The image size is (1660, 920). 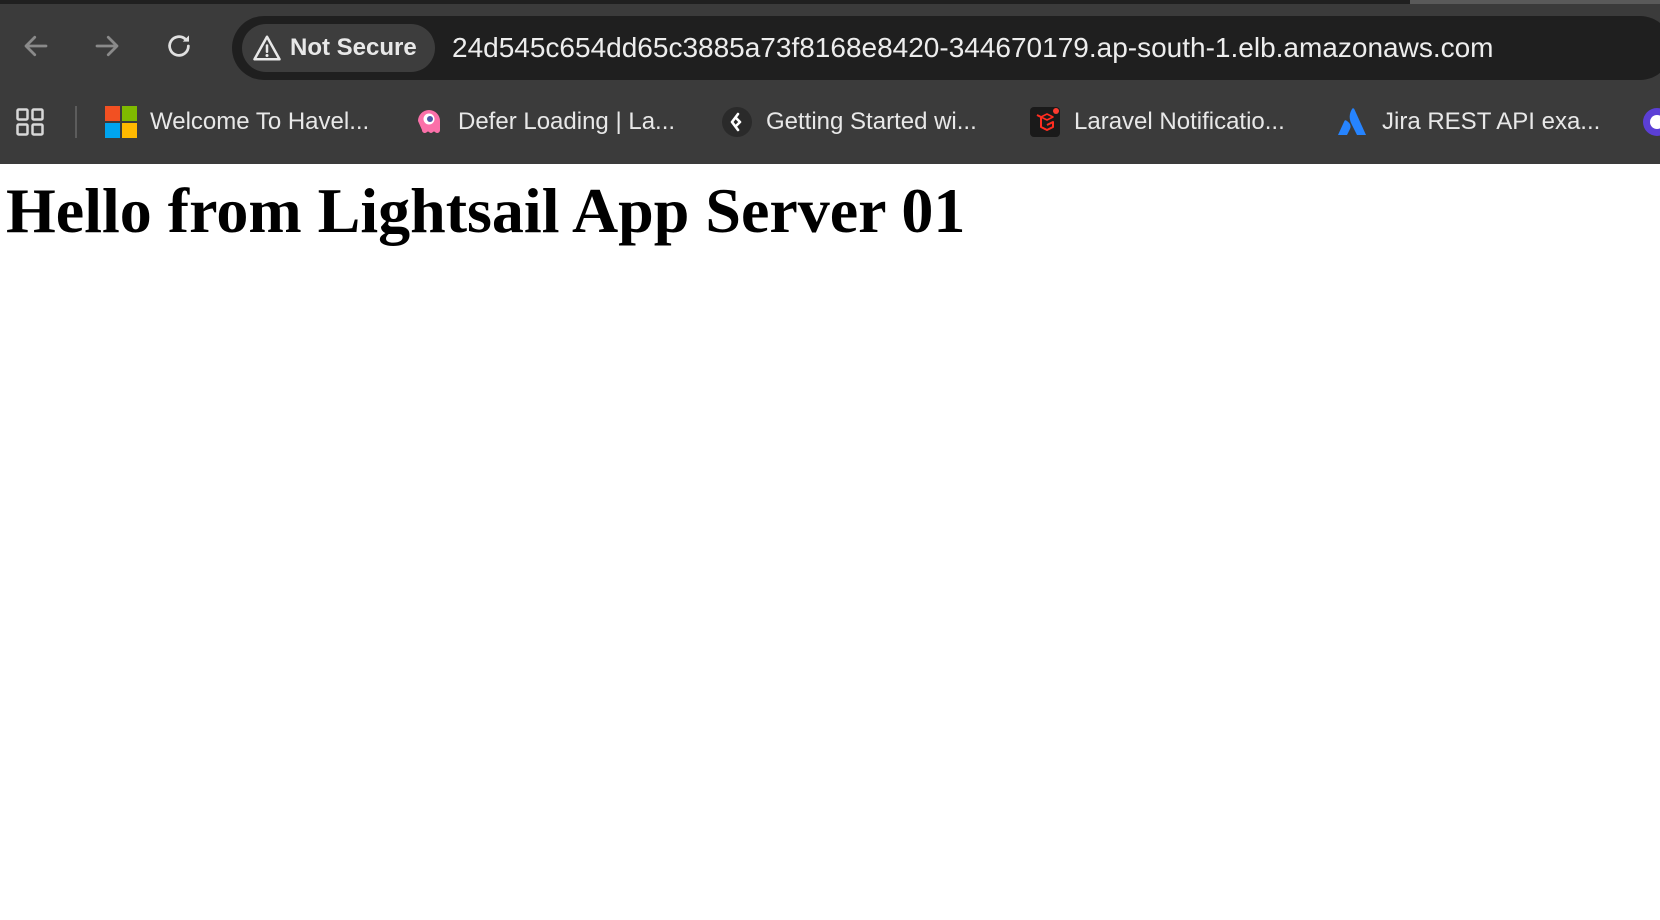 I want to click on bookmark-overflow, so click(x=1650, y=122).